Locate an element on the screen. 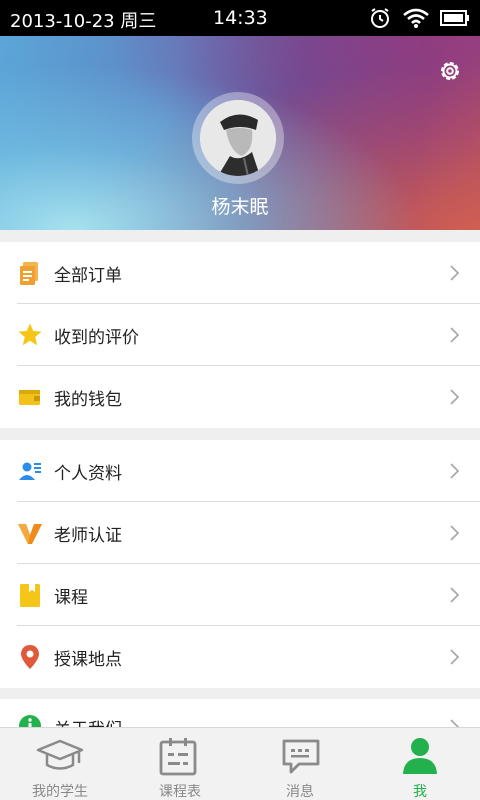 The height and width of the screenshot is (800, 480). menu-label: 个人资料 is located at coordinates (88, 474).